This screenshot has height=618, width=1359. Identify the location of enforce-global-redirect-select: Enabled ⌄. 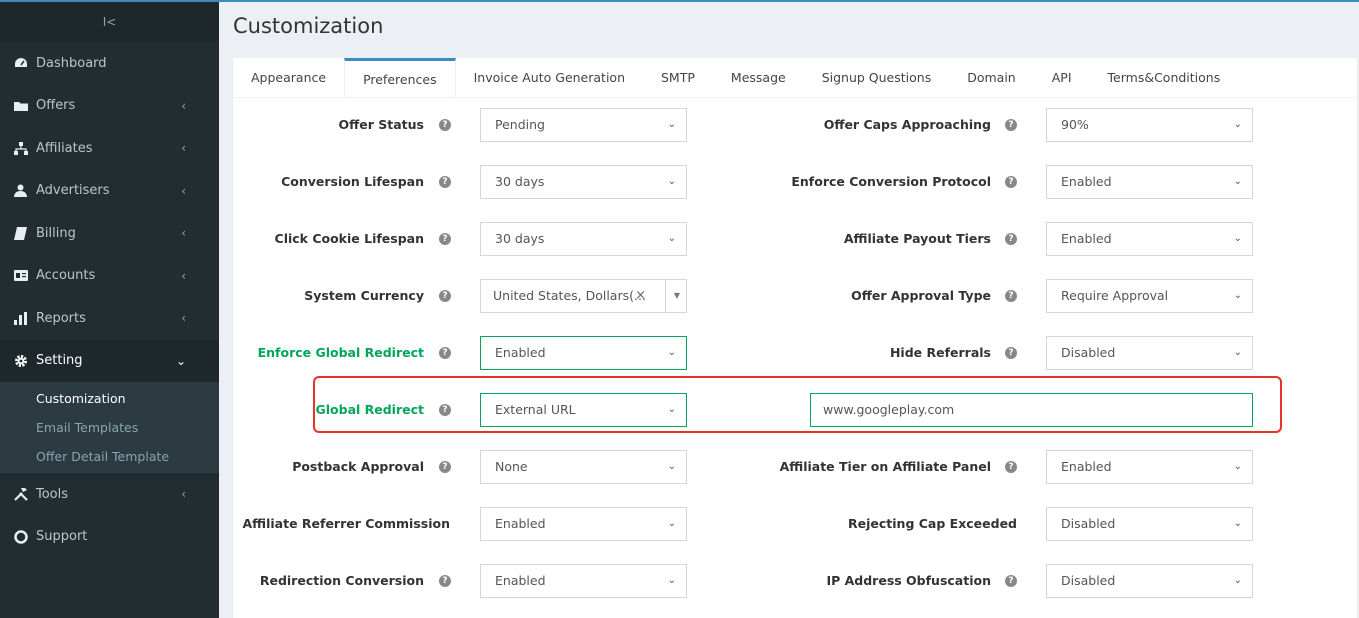
(583, 353).